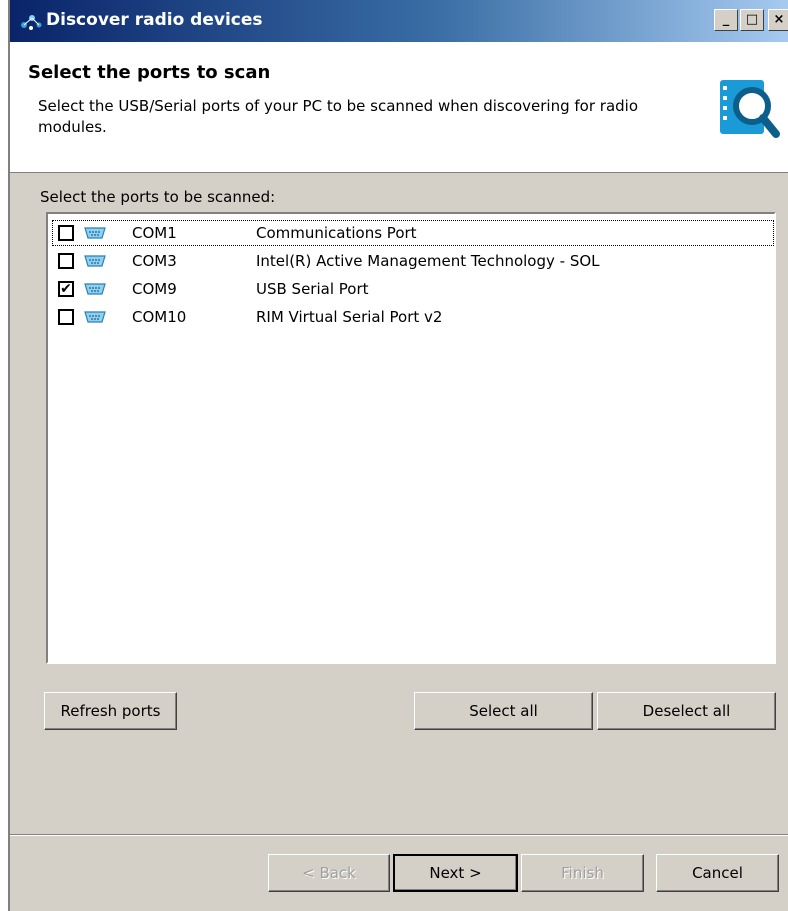  I want to click on port-row-com9: ✔ COM9 USB Serial Port, so click(413, 289).